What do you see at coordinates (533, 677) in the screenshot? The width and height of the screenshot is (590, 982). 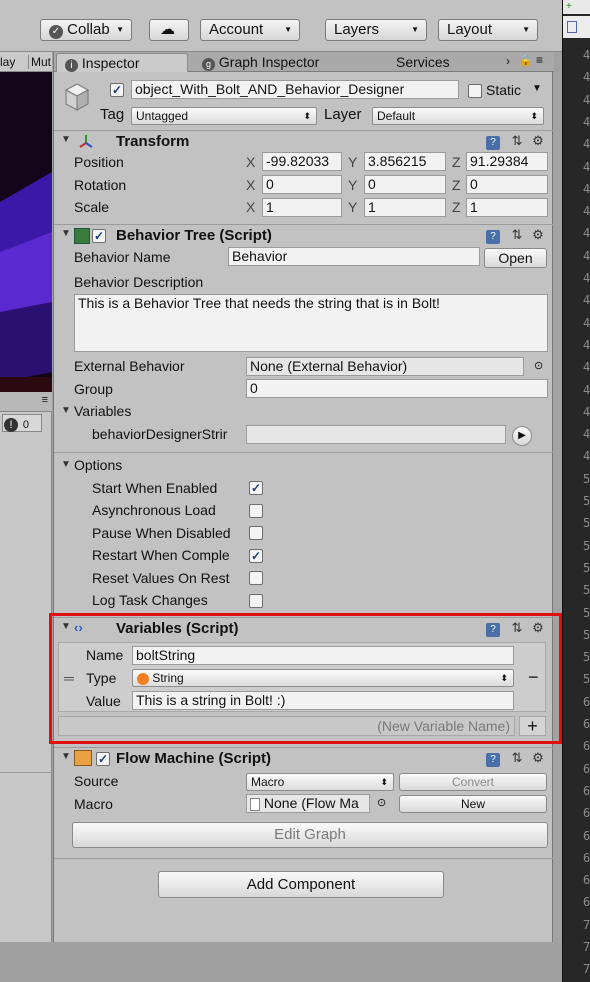 I see `remove-variable-button: −` at bounding box center [533, 677].